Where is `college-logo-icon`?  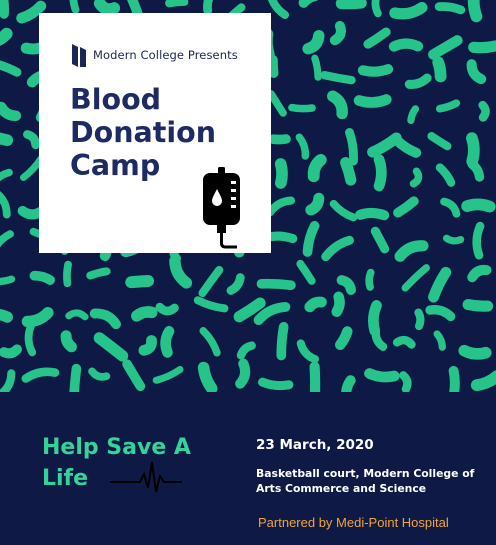
college-logo-icon is located at coordinates (79, 55).